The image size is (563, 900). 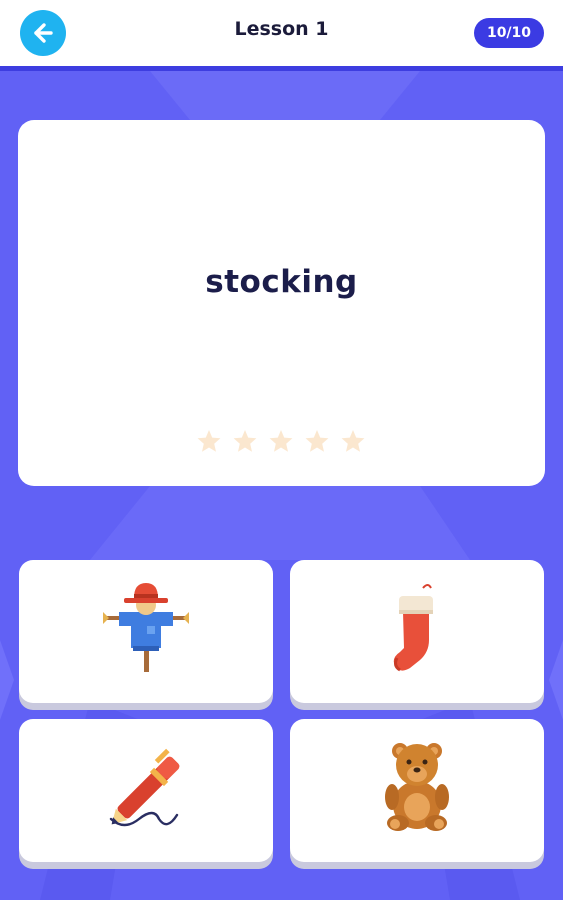 What do you see at coordinates (281, 282) in the screenshot?
I see `target-word: stocking` at bounding box center [281, 282].